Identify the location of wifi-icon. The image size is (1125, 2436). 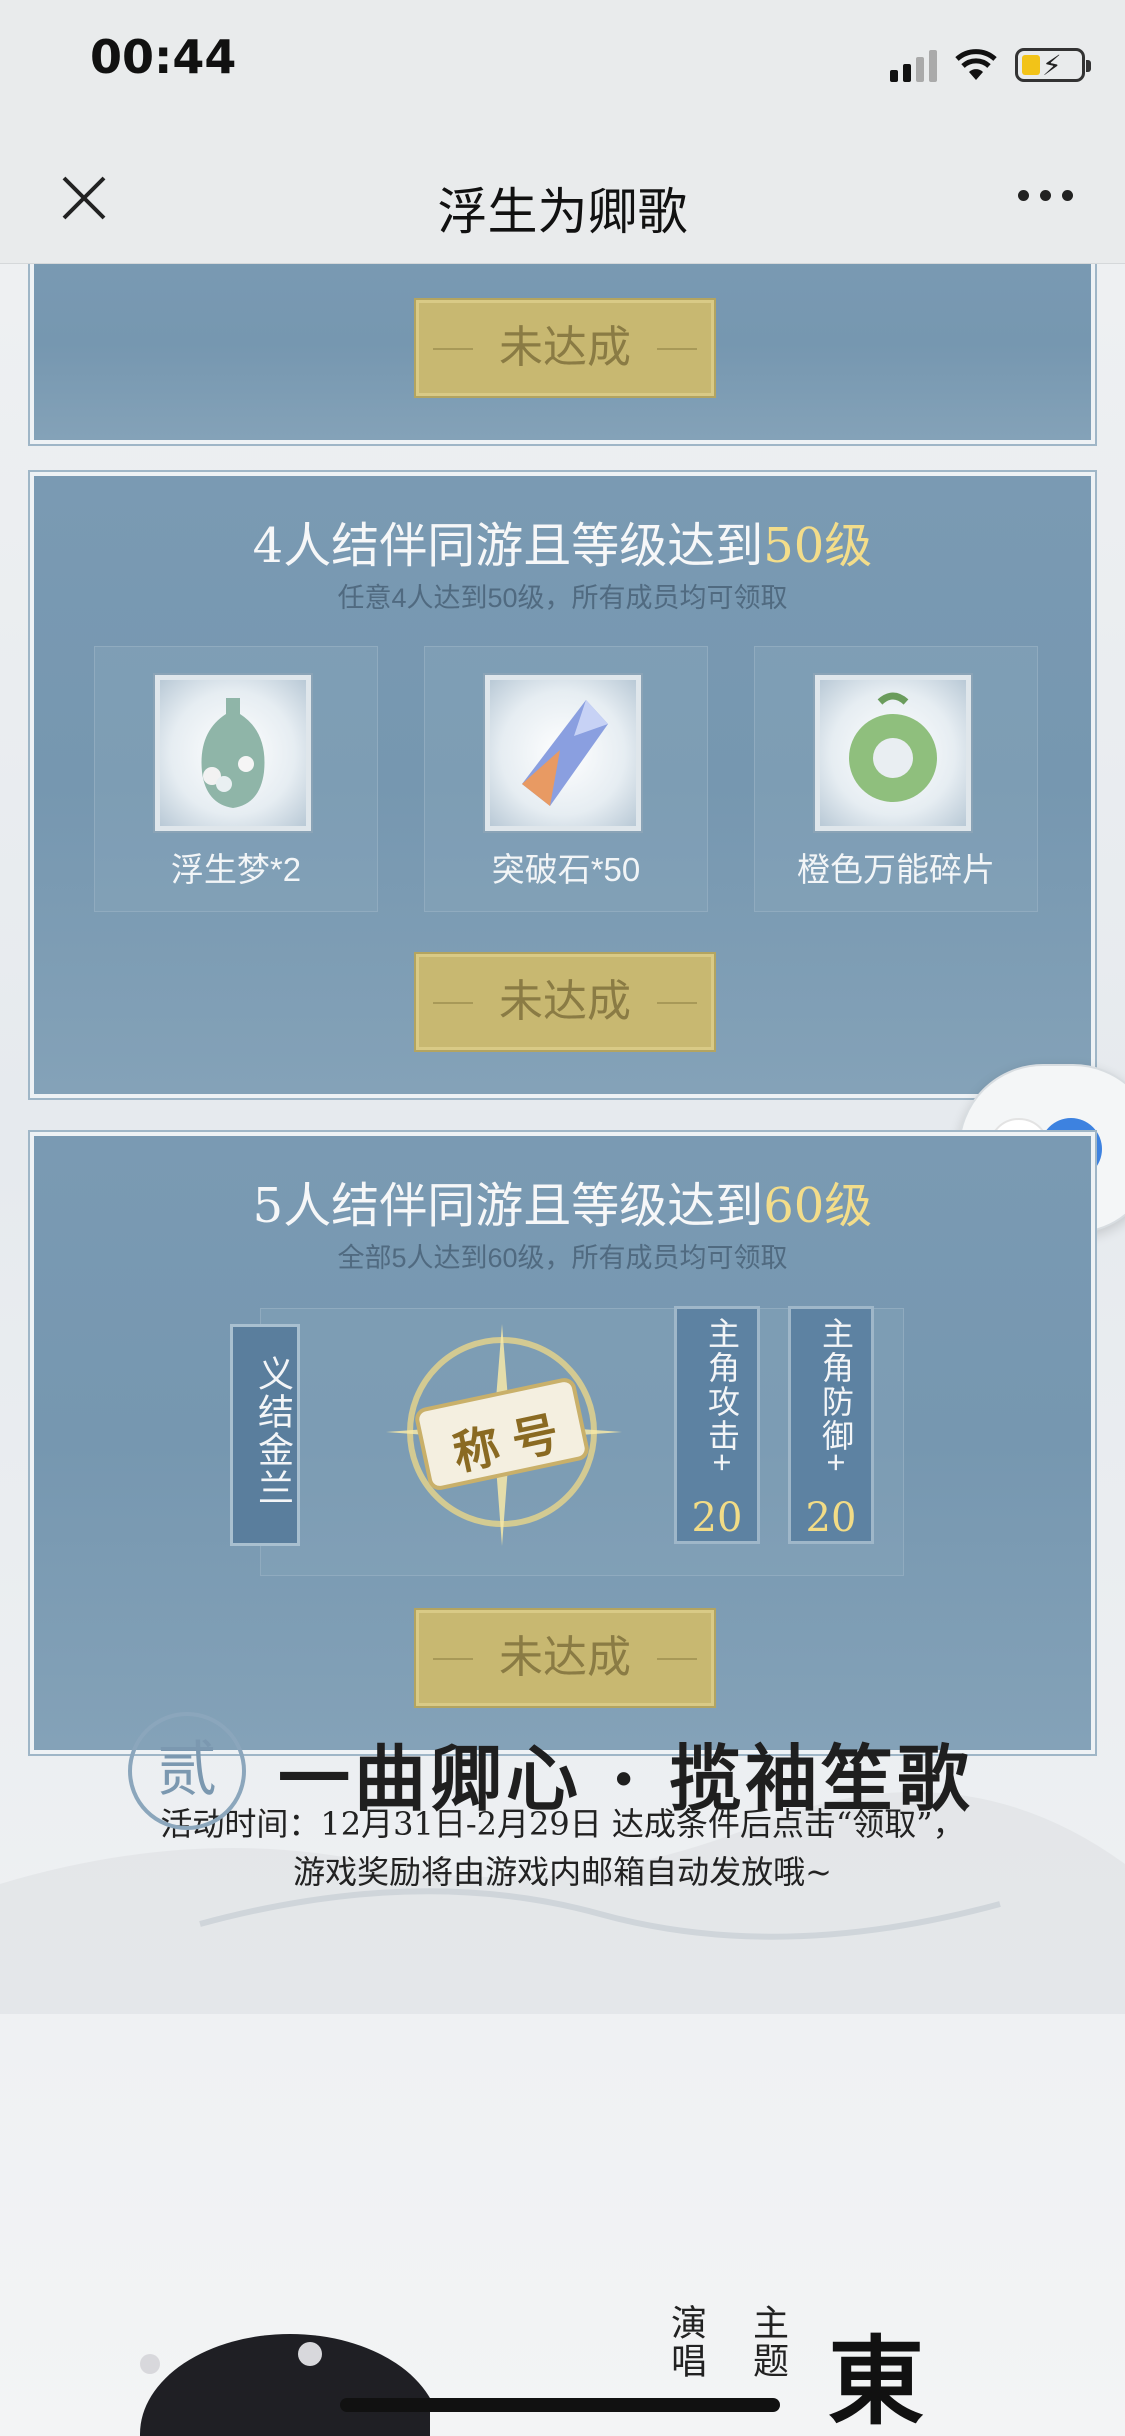
(976, 64).